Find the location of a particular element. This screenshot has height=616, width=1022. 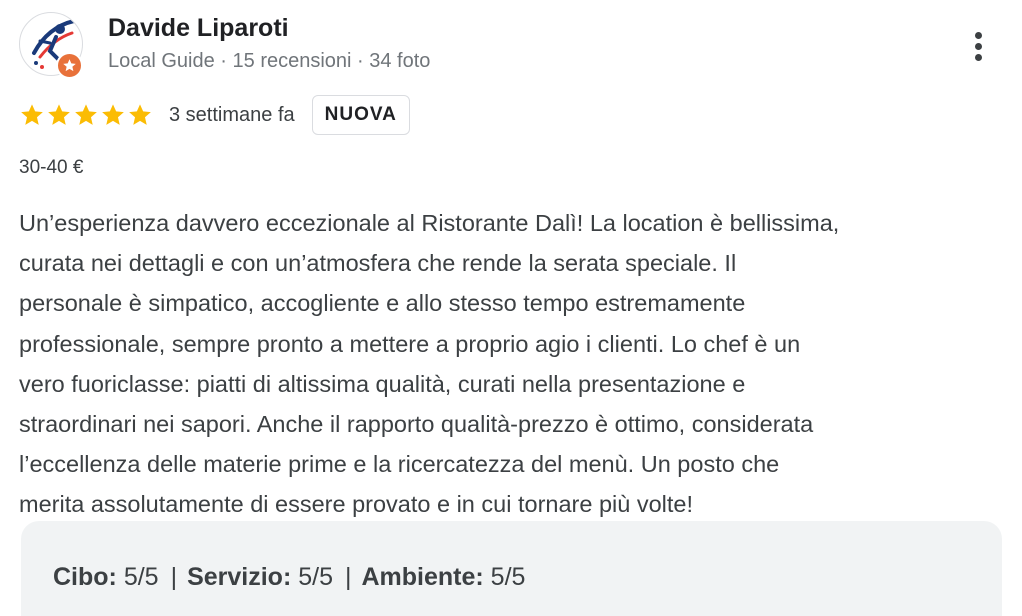

sub-rating-item: Servizio: 5/5 is located at coordinates (260, 577).